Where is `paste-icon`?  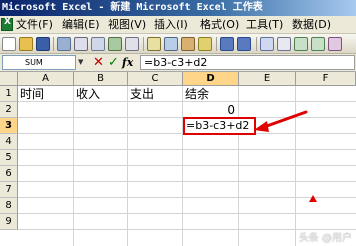
paste-icon is located at coordinates (188, 44).